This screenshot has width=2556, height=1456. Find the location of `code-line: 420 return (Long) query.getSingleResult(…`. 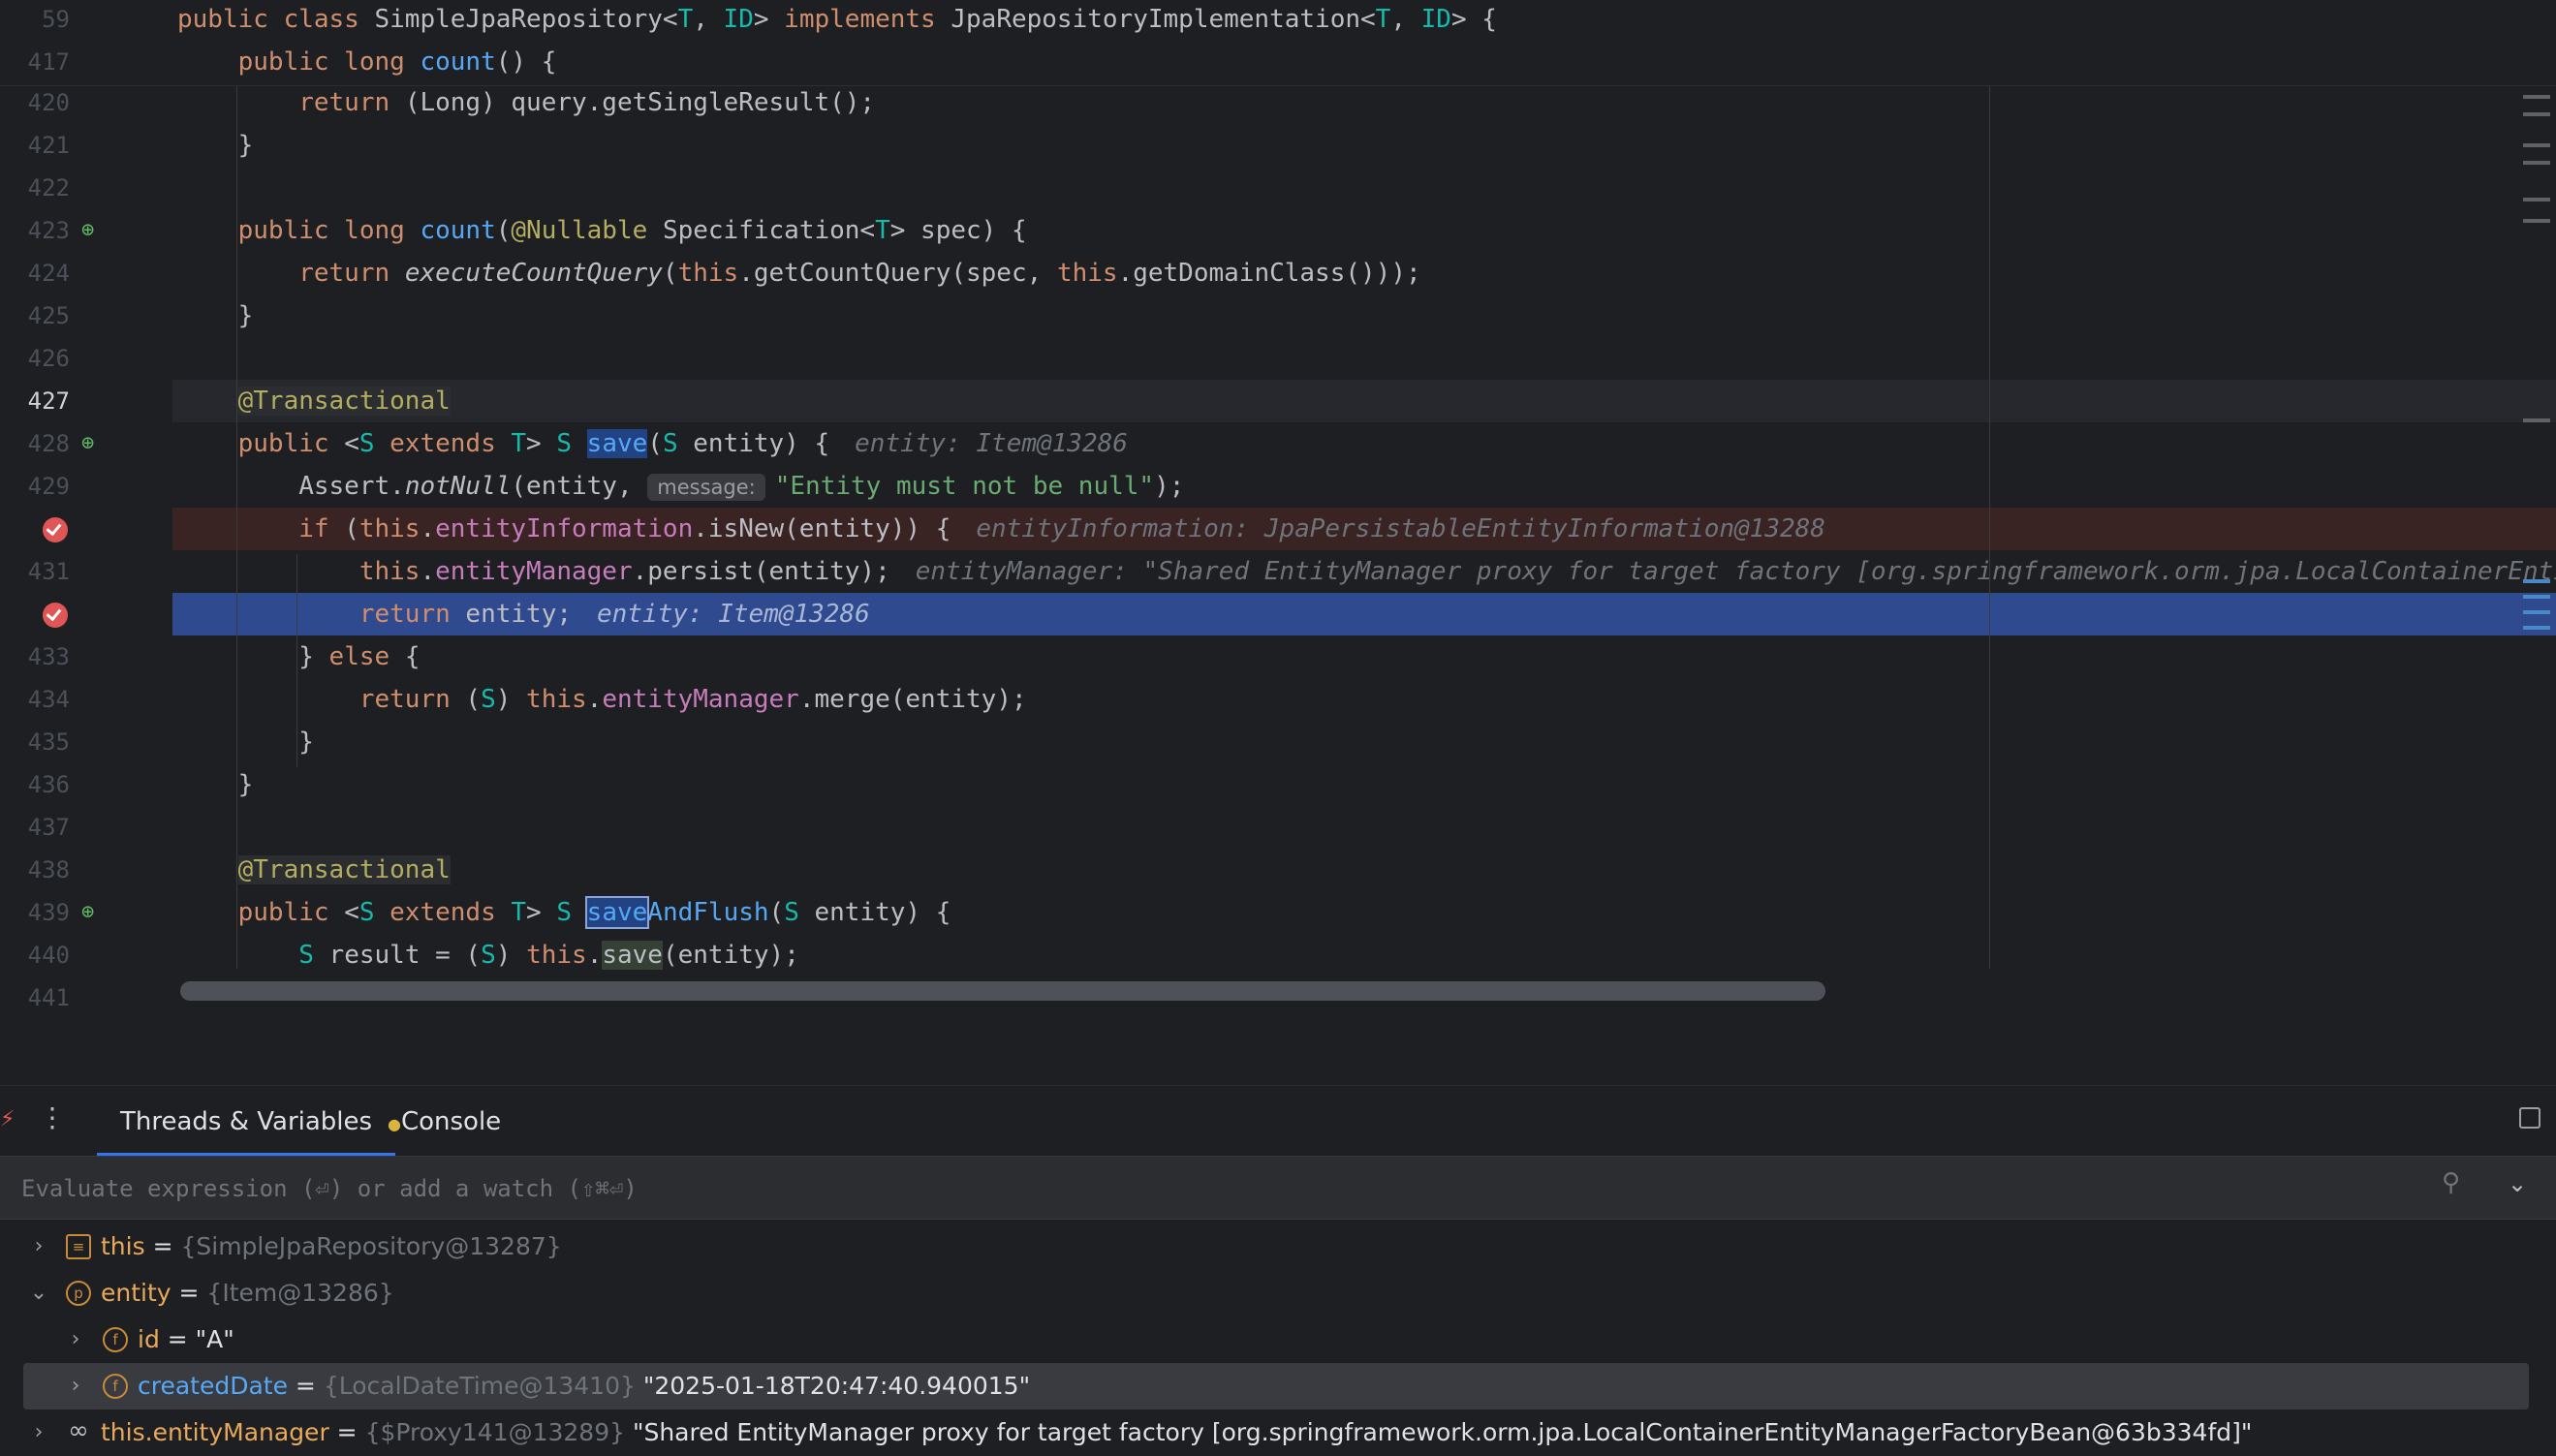

code-line: 420 return (Long) query.getSingleResult(… is located at coordinates (1278, 102).